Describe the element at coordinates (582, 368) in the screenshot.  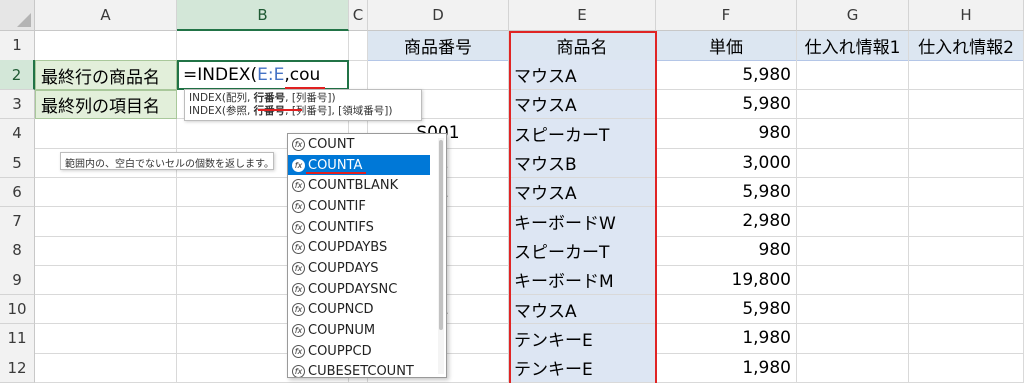
I see `cell-e12: テンキーE` at that location.